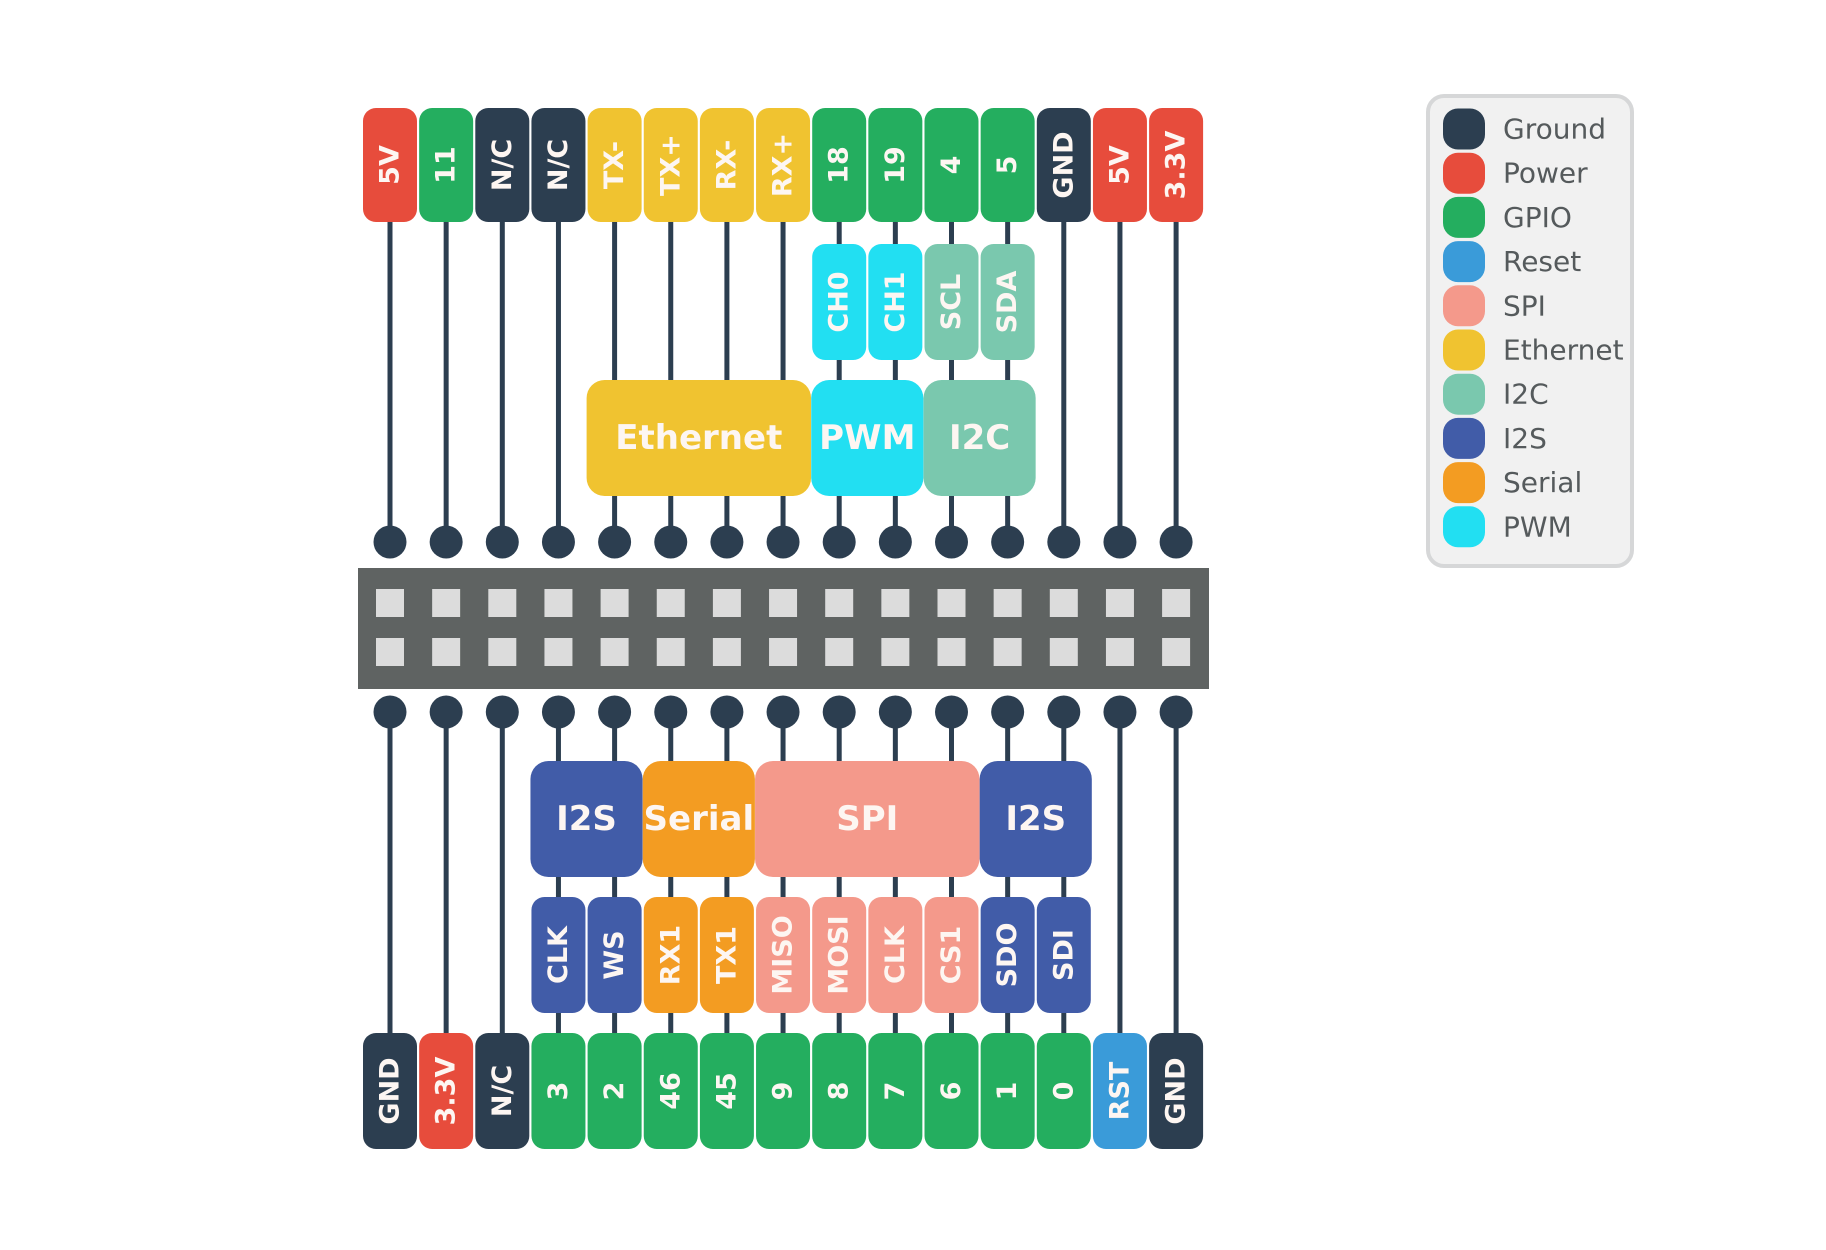  What do you see at coordinates (586, 819) in the screenshot?
I see `group-i2s: I2S` at bounding box center [586, 819].